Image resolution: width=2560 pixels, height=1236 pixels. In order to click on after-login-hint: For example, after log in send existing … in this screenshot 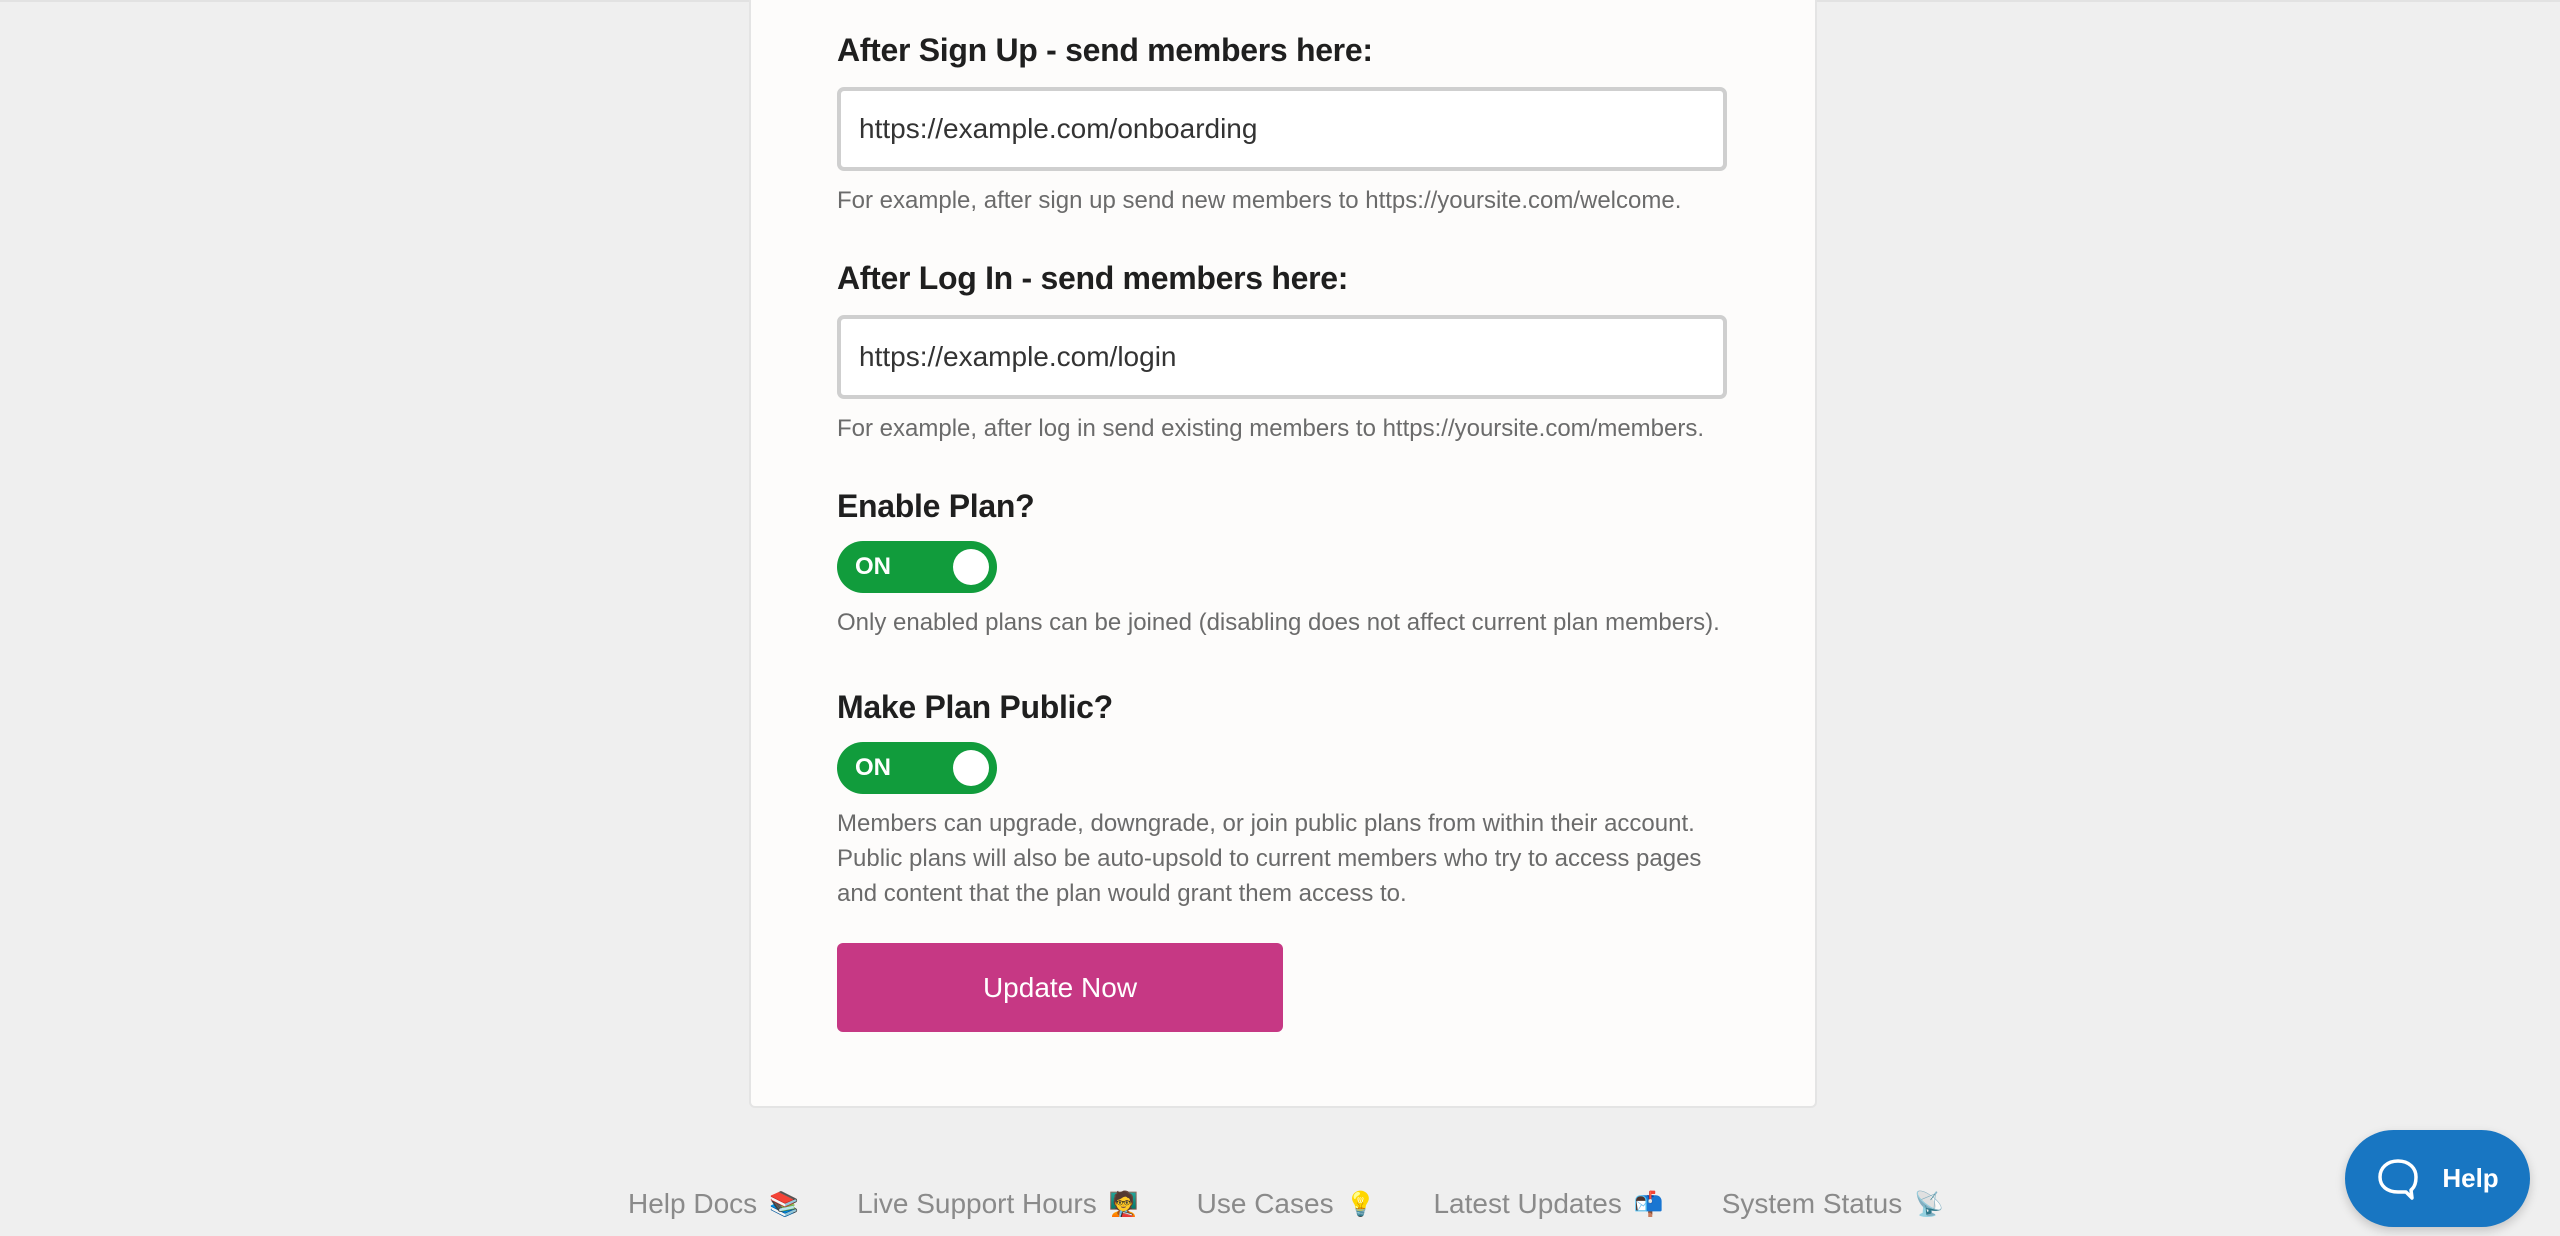, I will do `click(1271, 428)`.